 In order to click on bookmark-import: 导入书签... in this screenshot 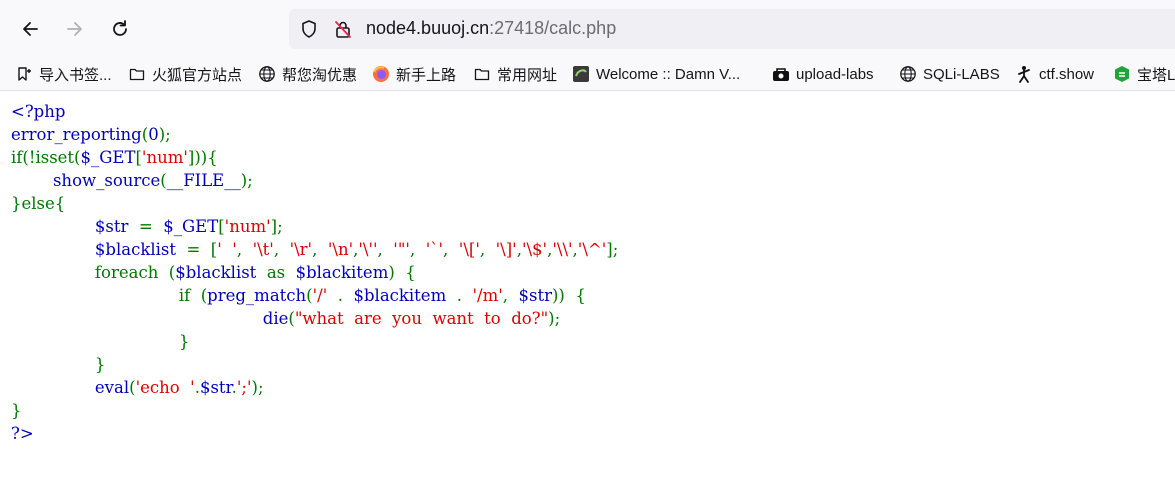, I will do `click(63, 74)`.